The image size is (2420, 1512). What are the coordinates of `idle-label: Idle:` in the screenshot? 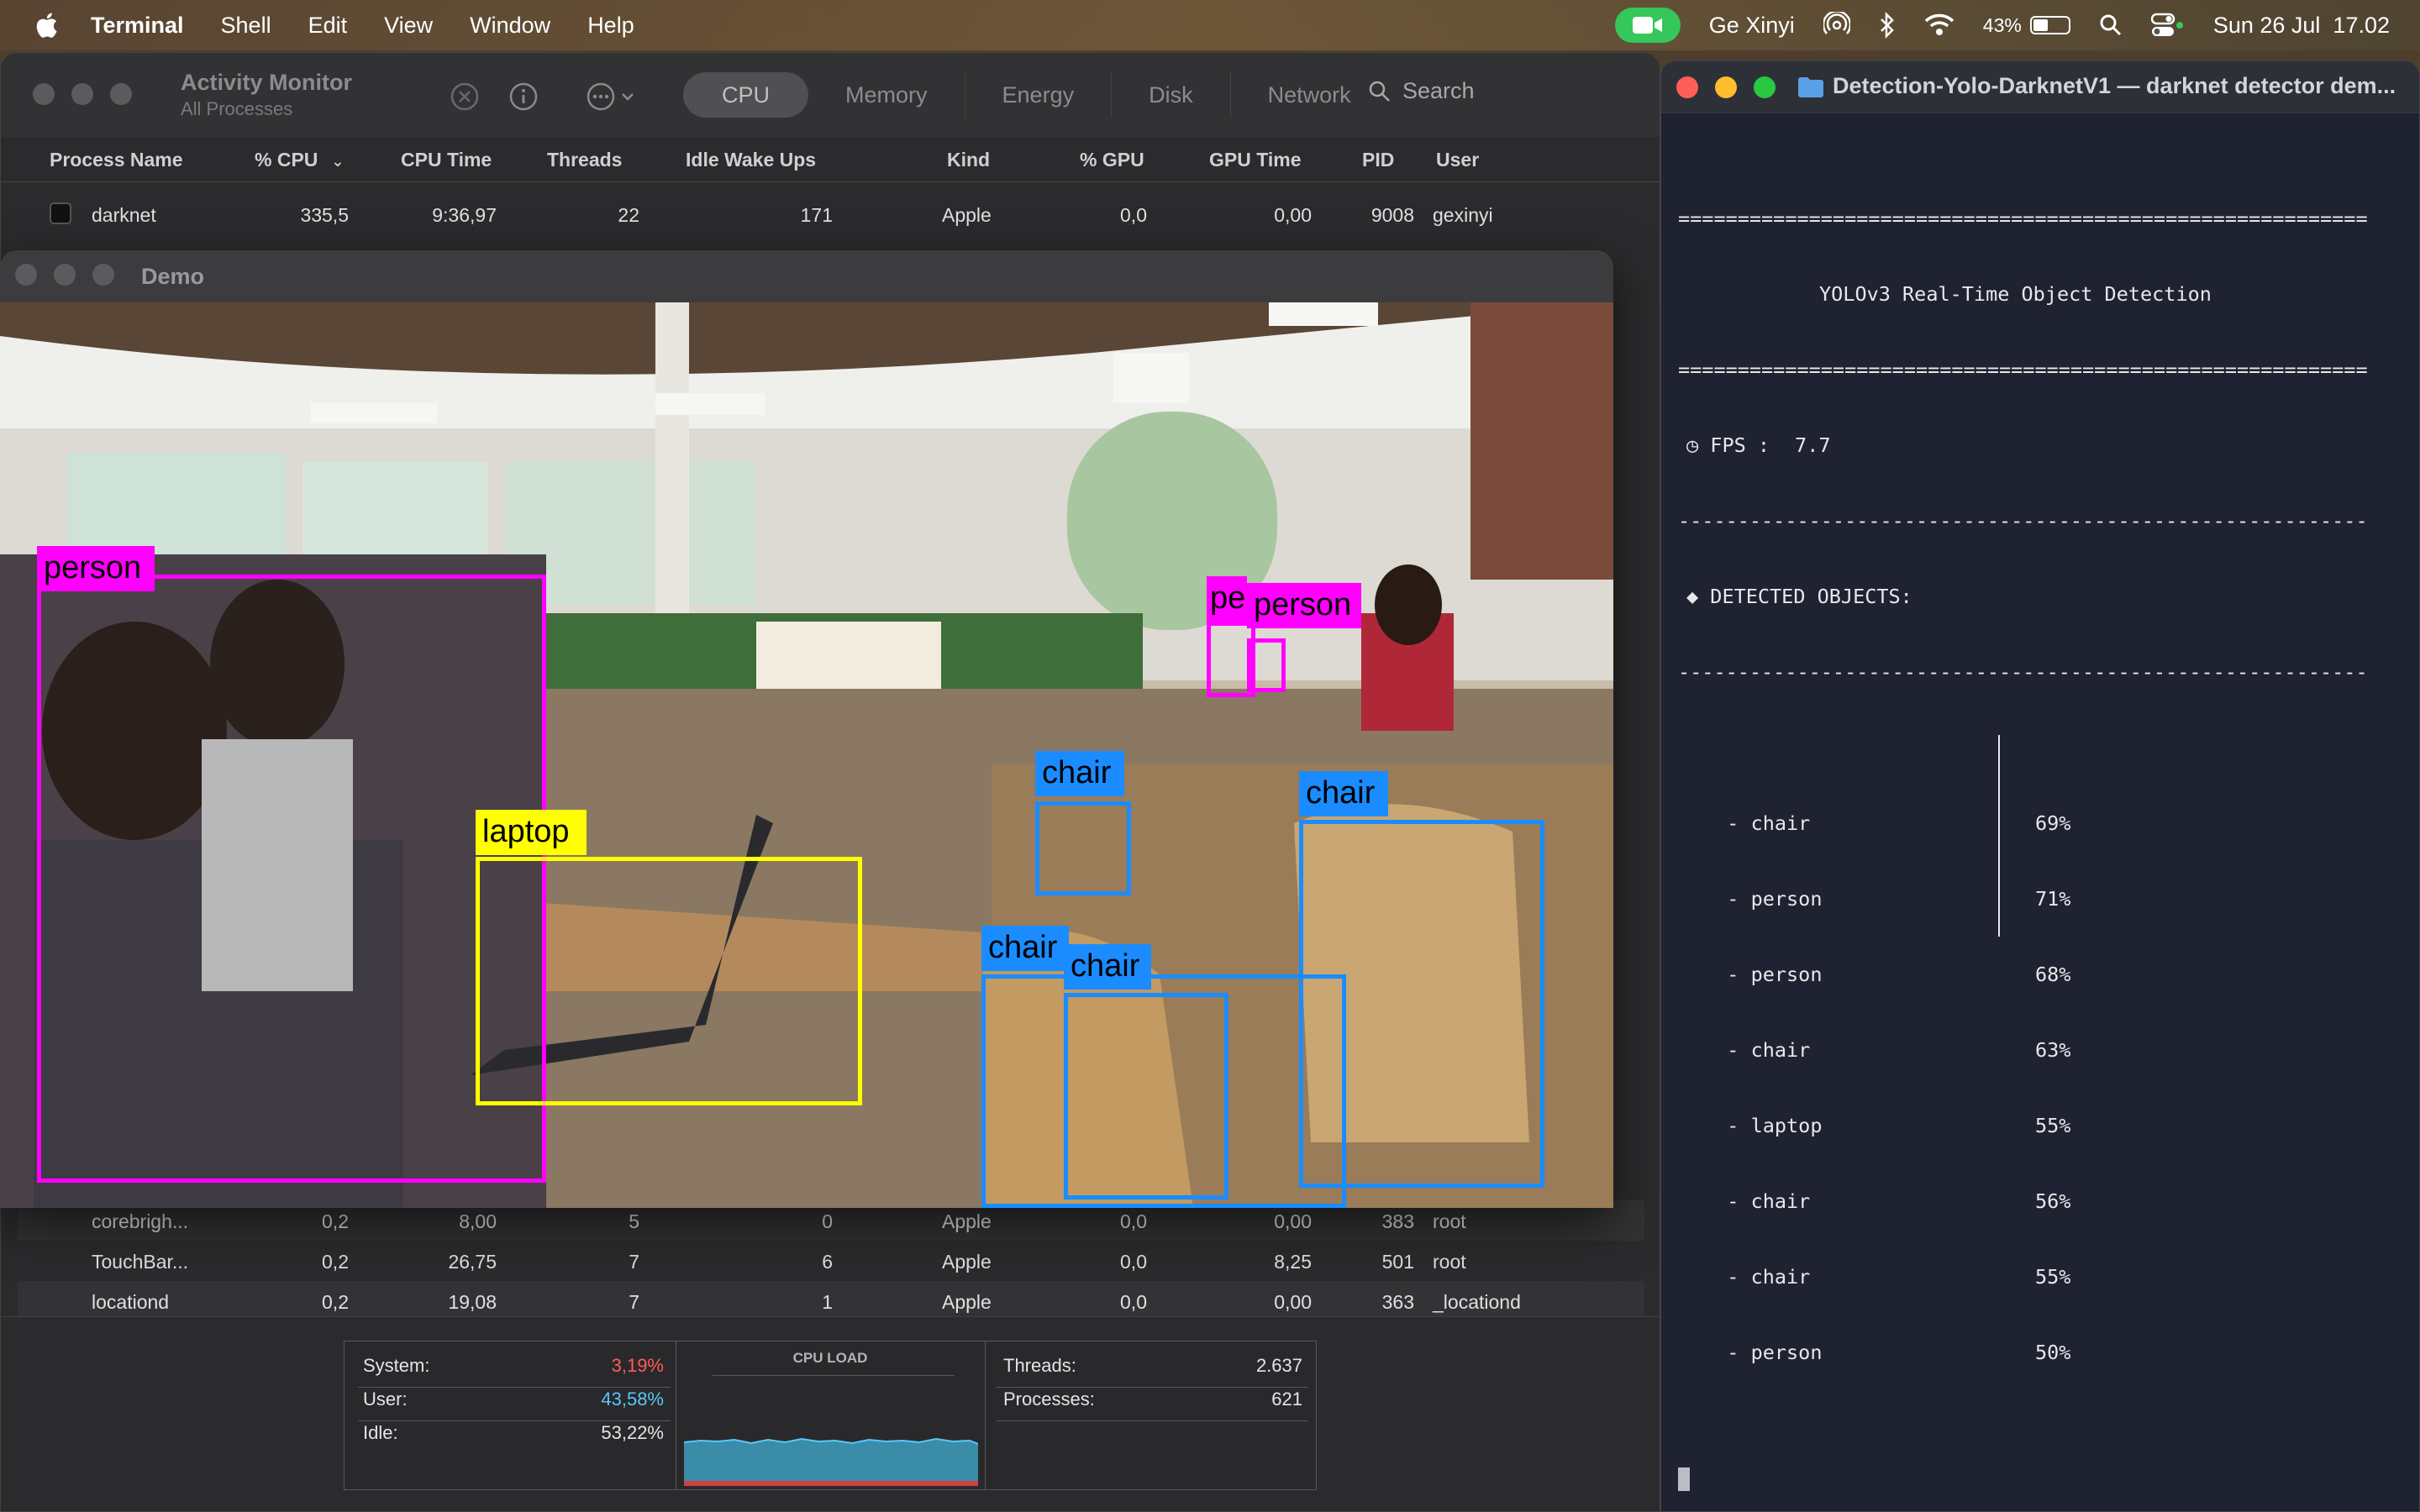 It's located at (381, 1432).